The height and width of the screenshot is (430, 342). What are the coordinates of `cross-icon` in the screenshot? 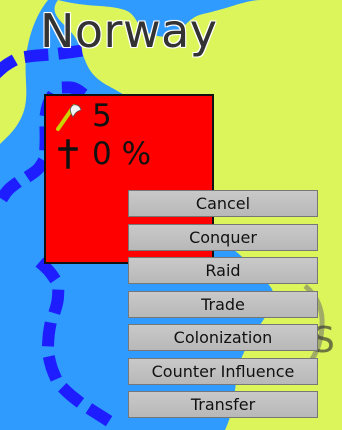 It's located at (68, 154).